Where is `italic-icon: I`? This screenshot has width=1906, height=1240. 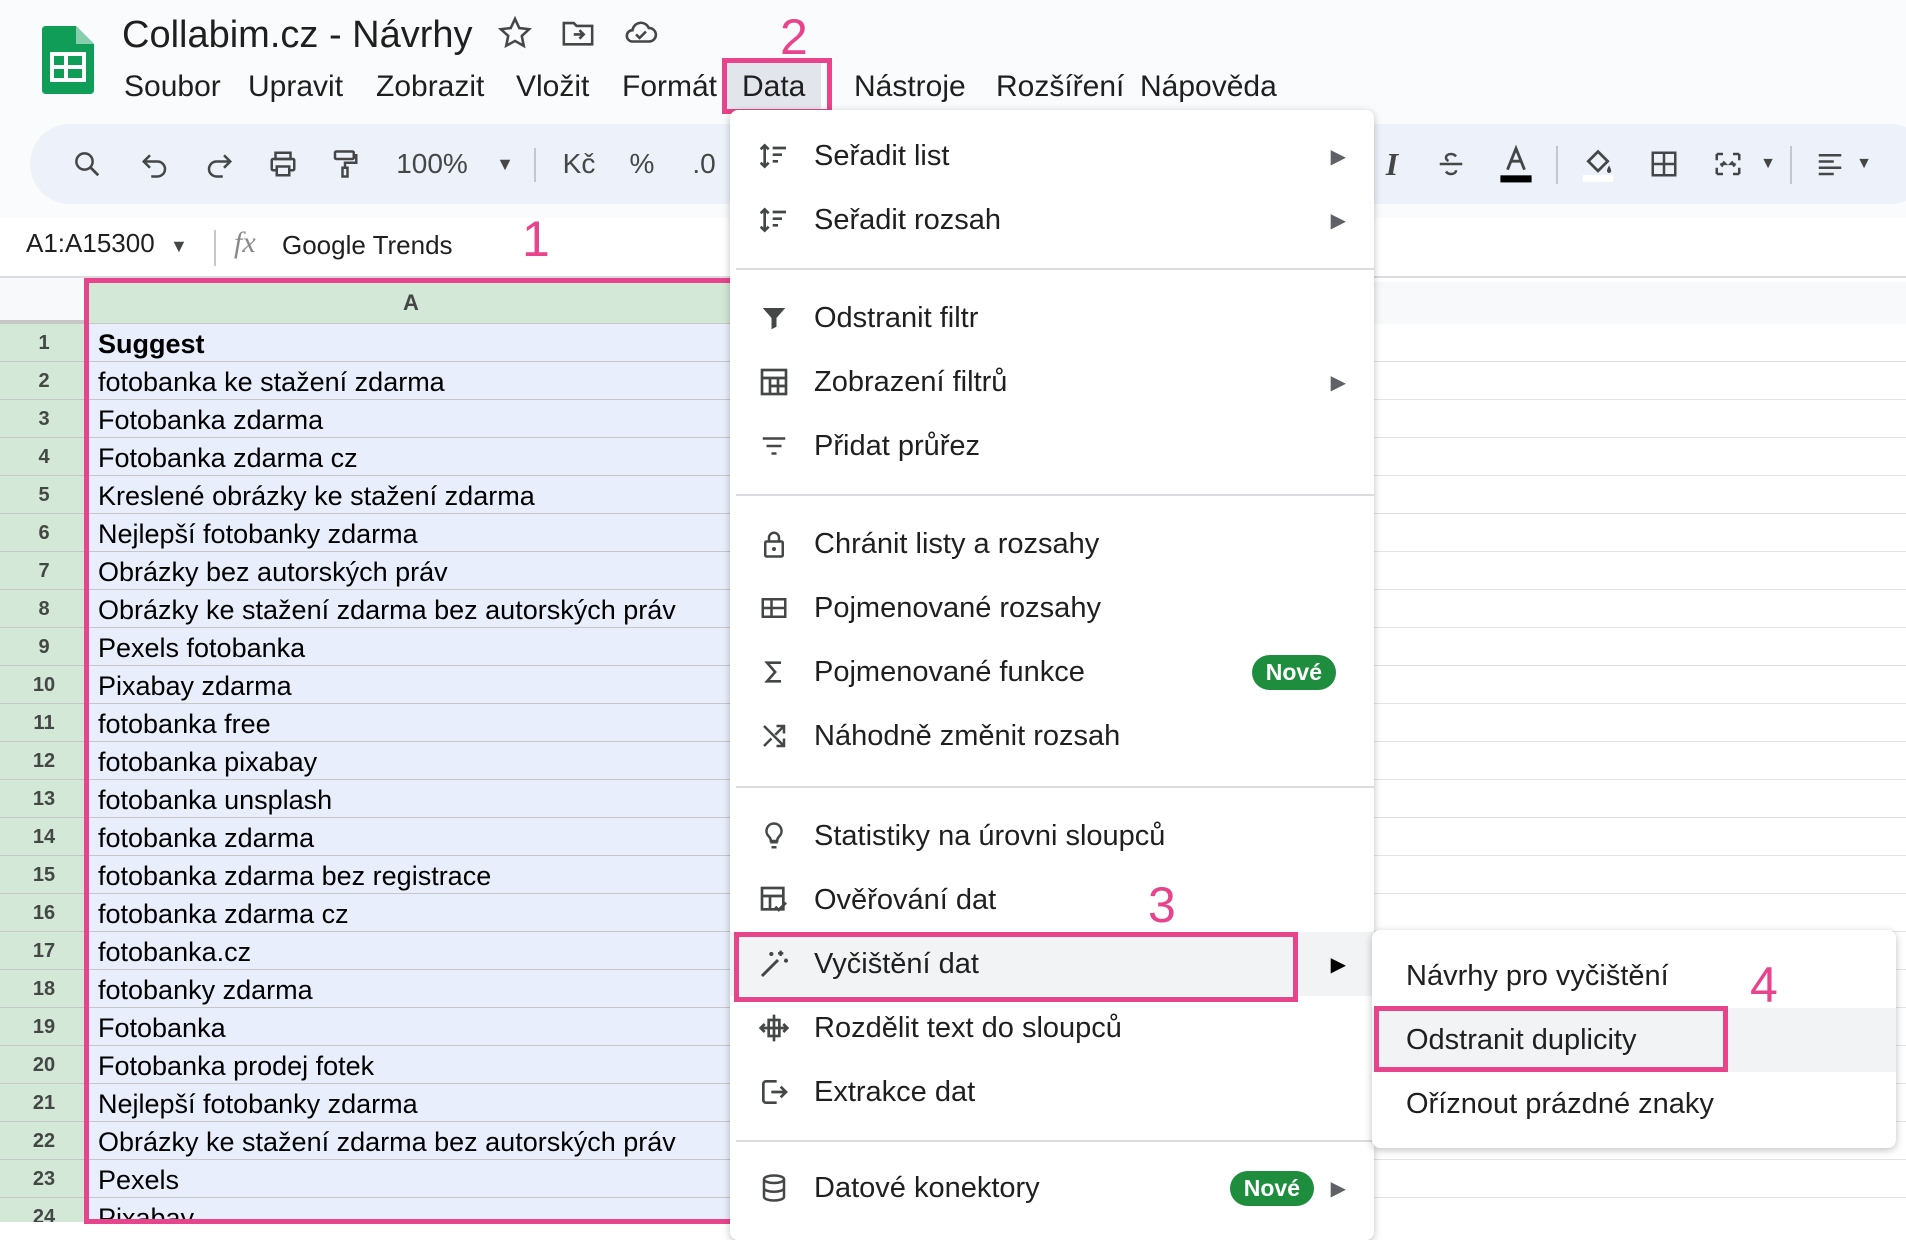 italic-icon: I is located at coordinates (1392, 164).